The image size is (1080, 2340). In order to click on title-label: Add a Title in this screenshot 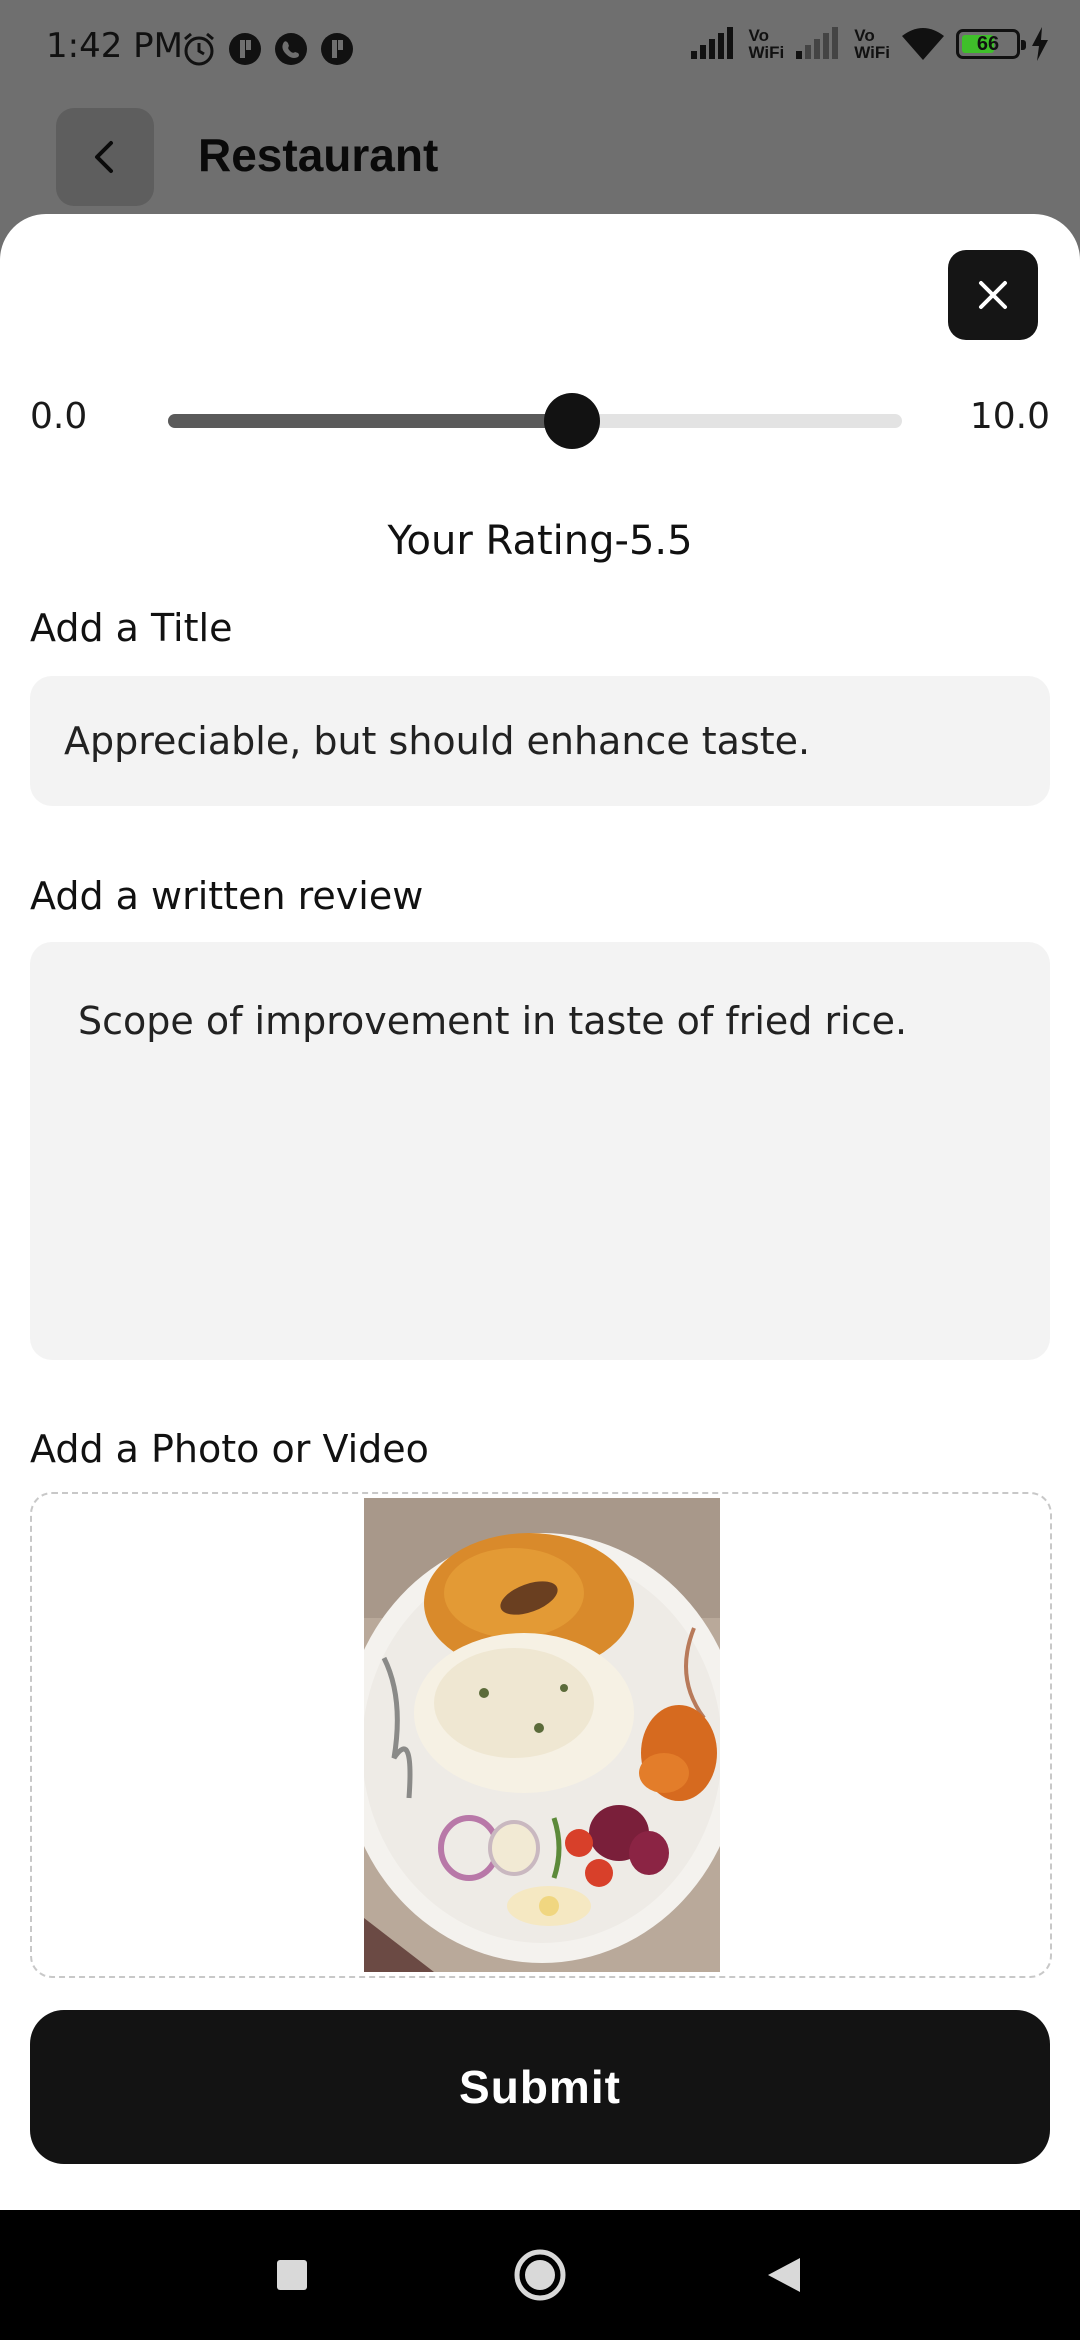, I will do `click(131, 628)`.